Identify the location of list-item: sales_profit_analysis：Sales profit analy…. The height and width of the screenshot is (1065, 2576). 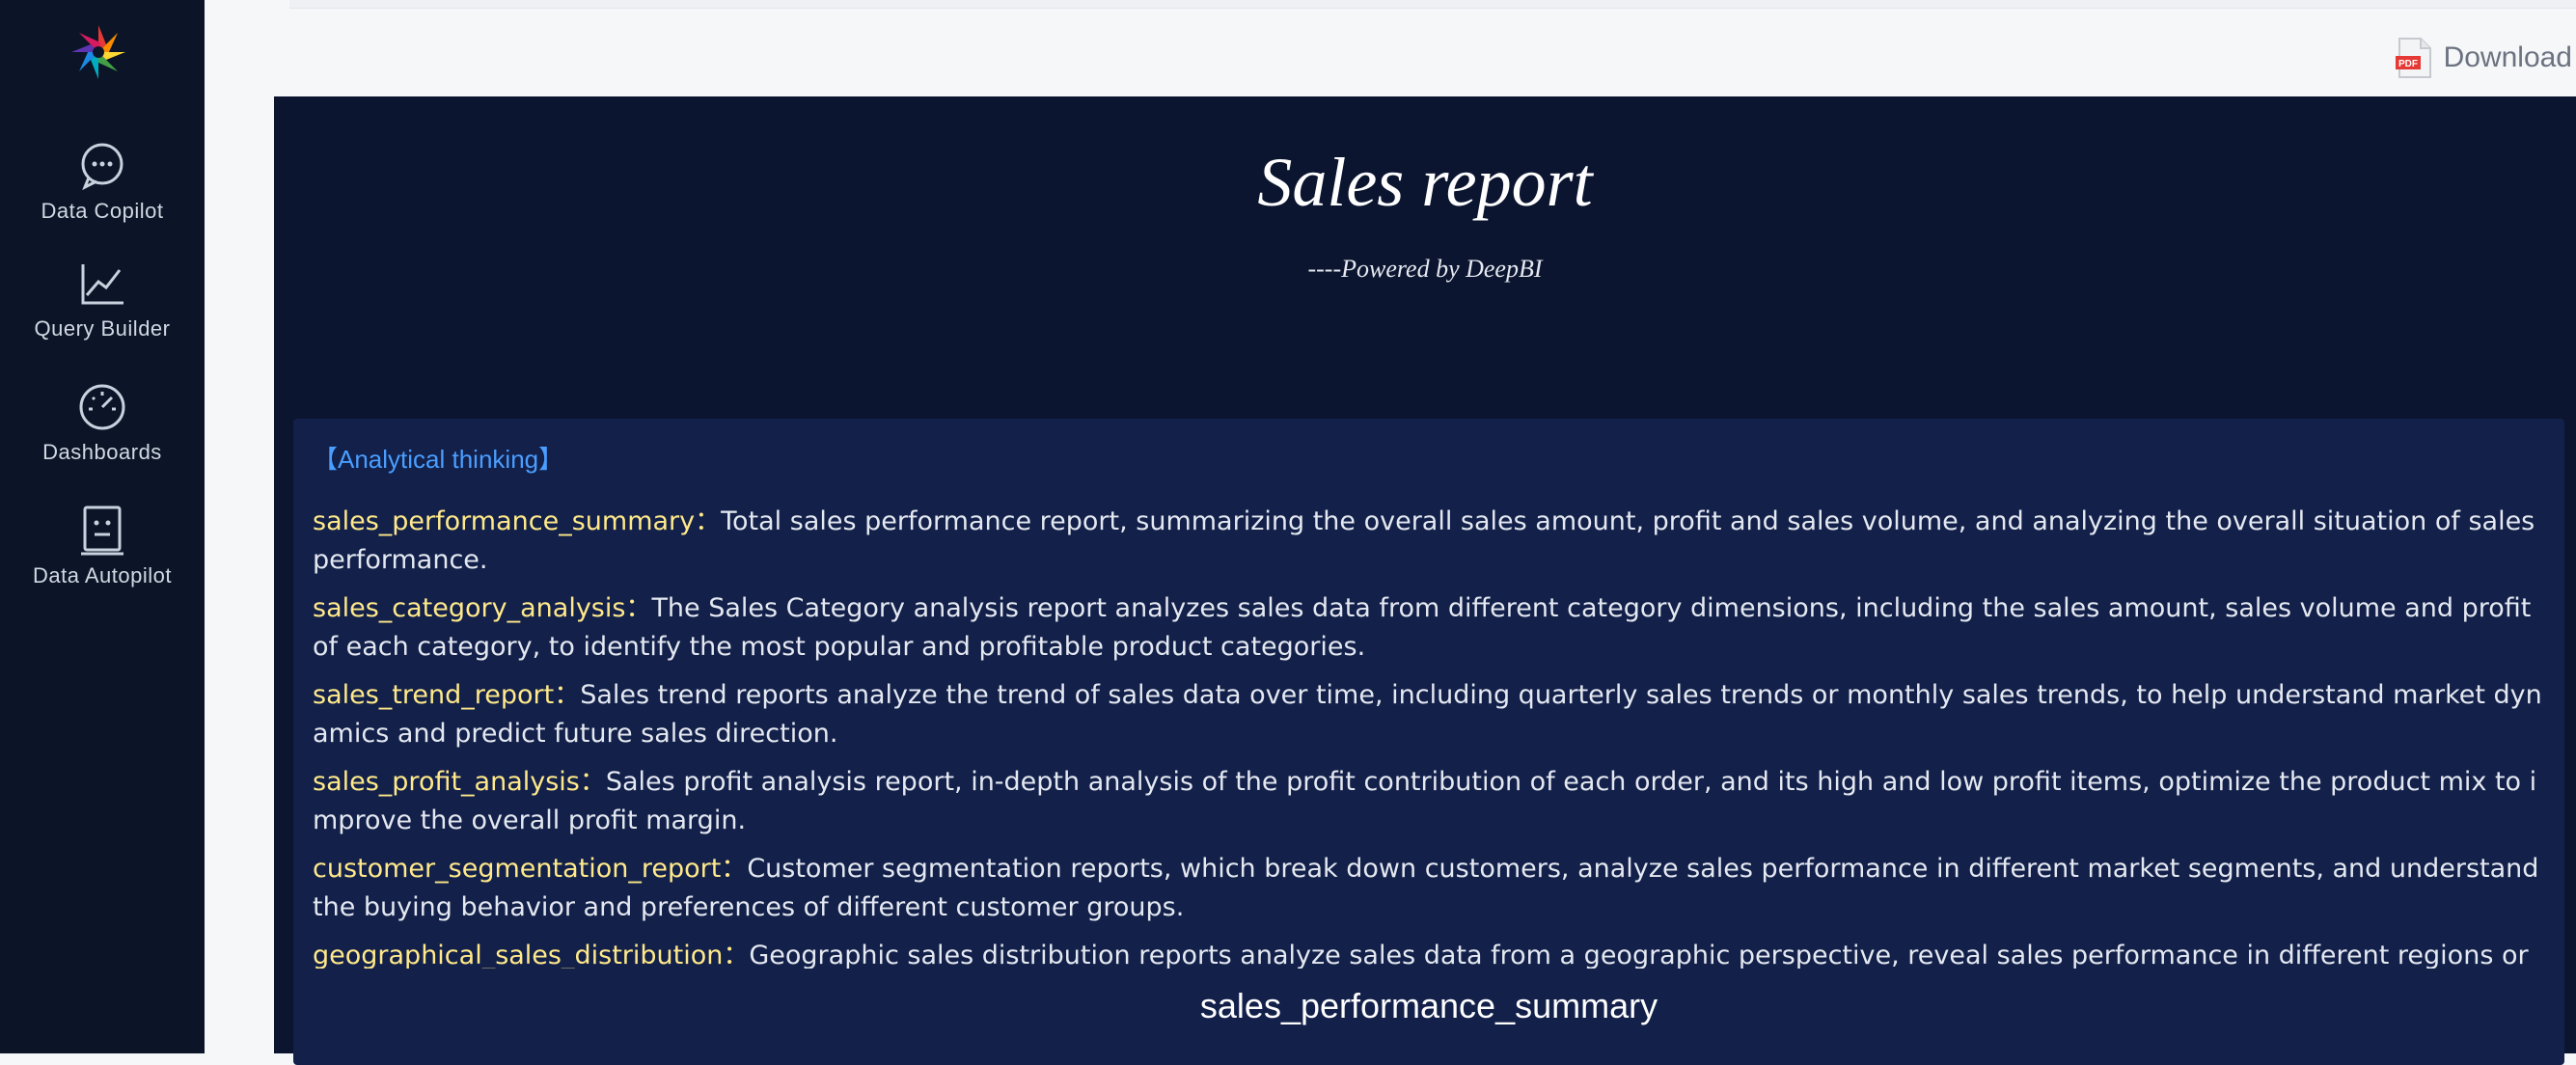
(1429, 801).